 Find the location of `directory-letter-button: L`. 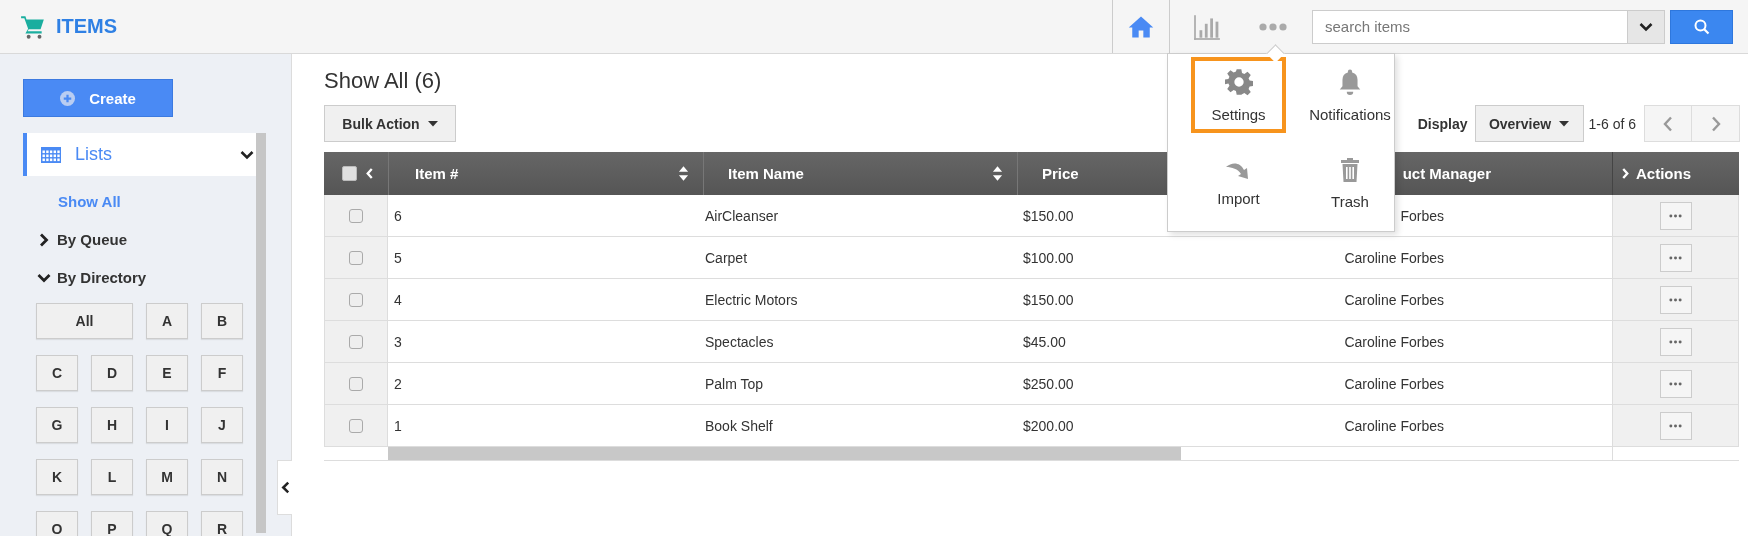

directory-letter-button: L is located at coordinates (112, 477).